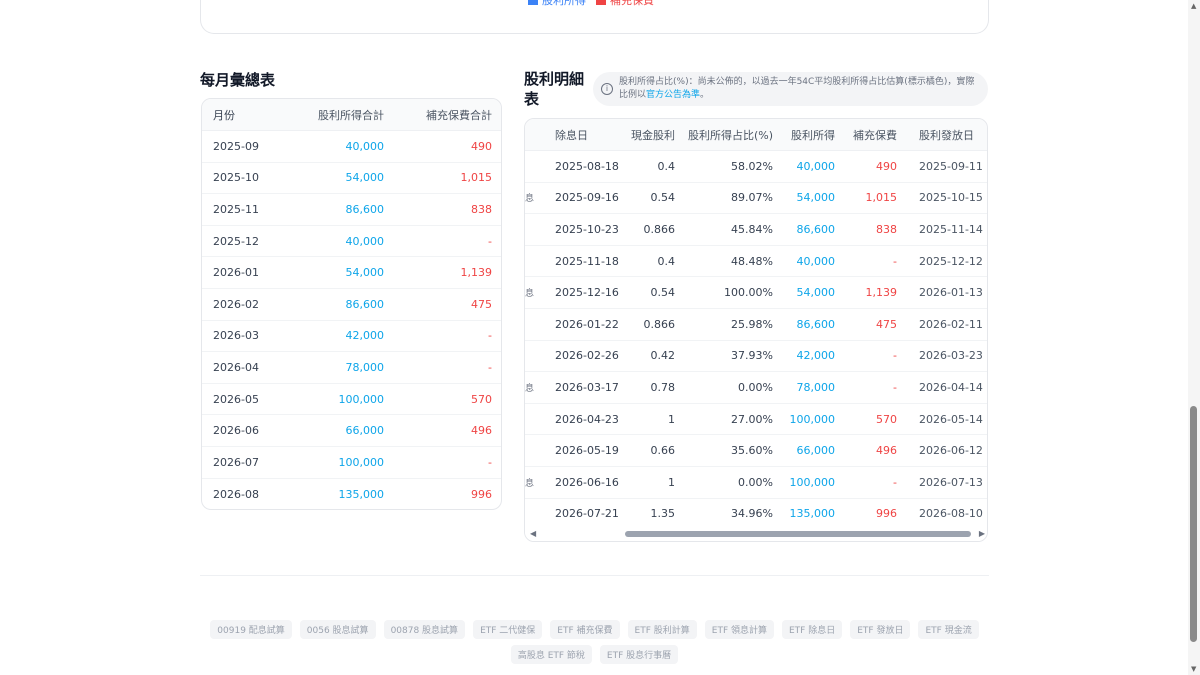 Image resolution: width=1200 pixels, height=675 pixels. Describe the element at coordinates (587, 229) in the screenshot. I see `ex-dividend-date-cell: 2025-10-23` at that location.